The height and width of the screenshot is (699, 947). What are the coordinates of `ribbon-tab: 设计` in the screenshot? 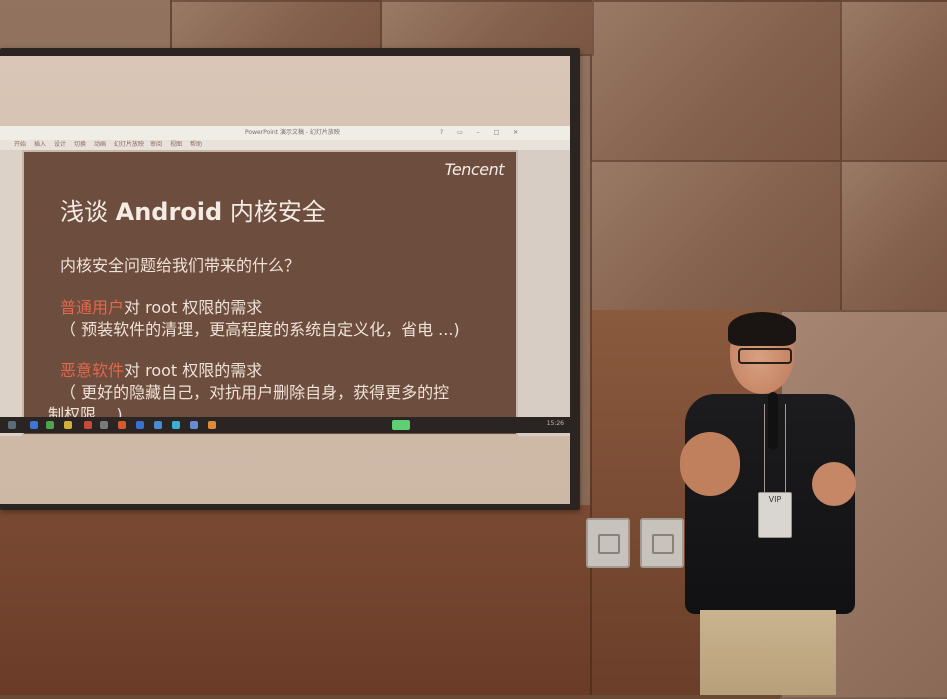 It's located at (60, 145).